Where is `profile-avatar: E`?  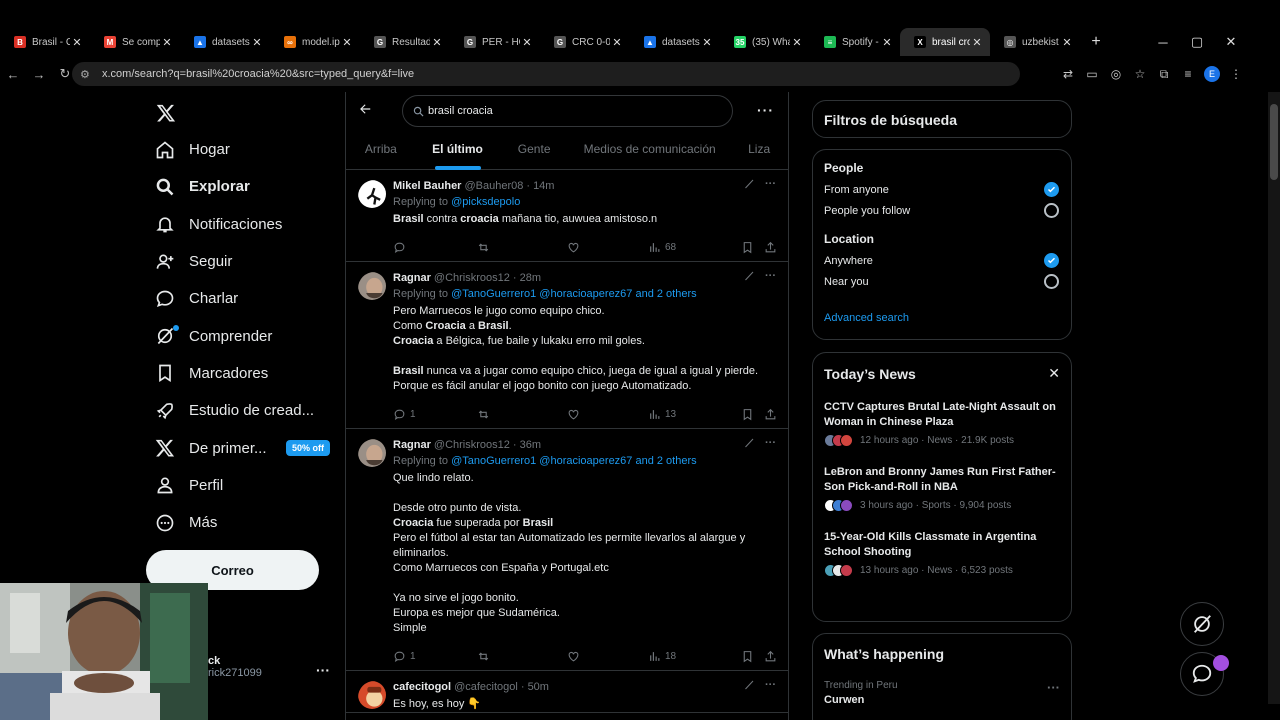
profile-avatar: E is located at coordinates (1212, 74).